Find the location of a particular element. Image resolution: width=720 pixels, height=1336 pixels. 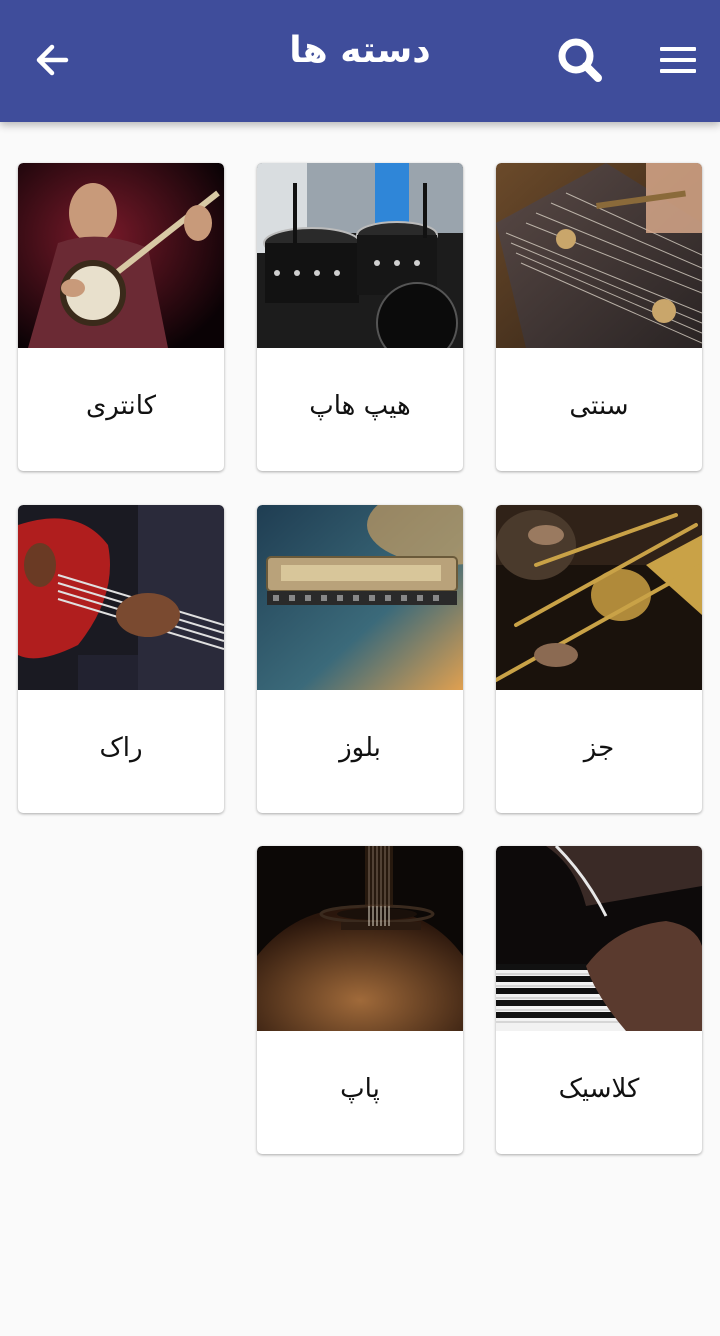

search-icon is located at coordinates (580, 60).